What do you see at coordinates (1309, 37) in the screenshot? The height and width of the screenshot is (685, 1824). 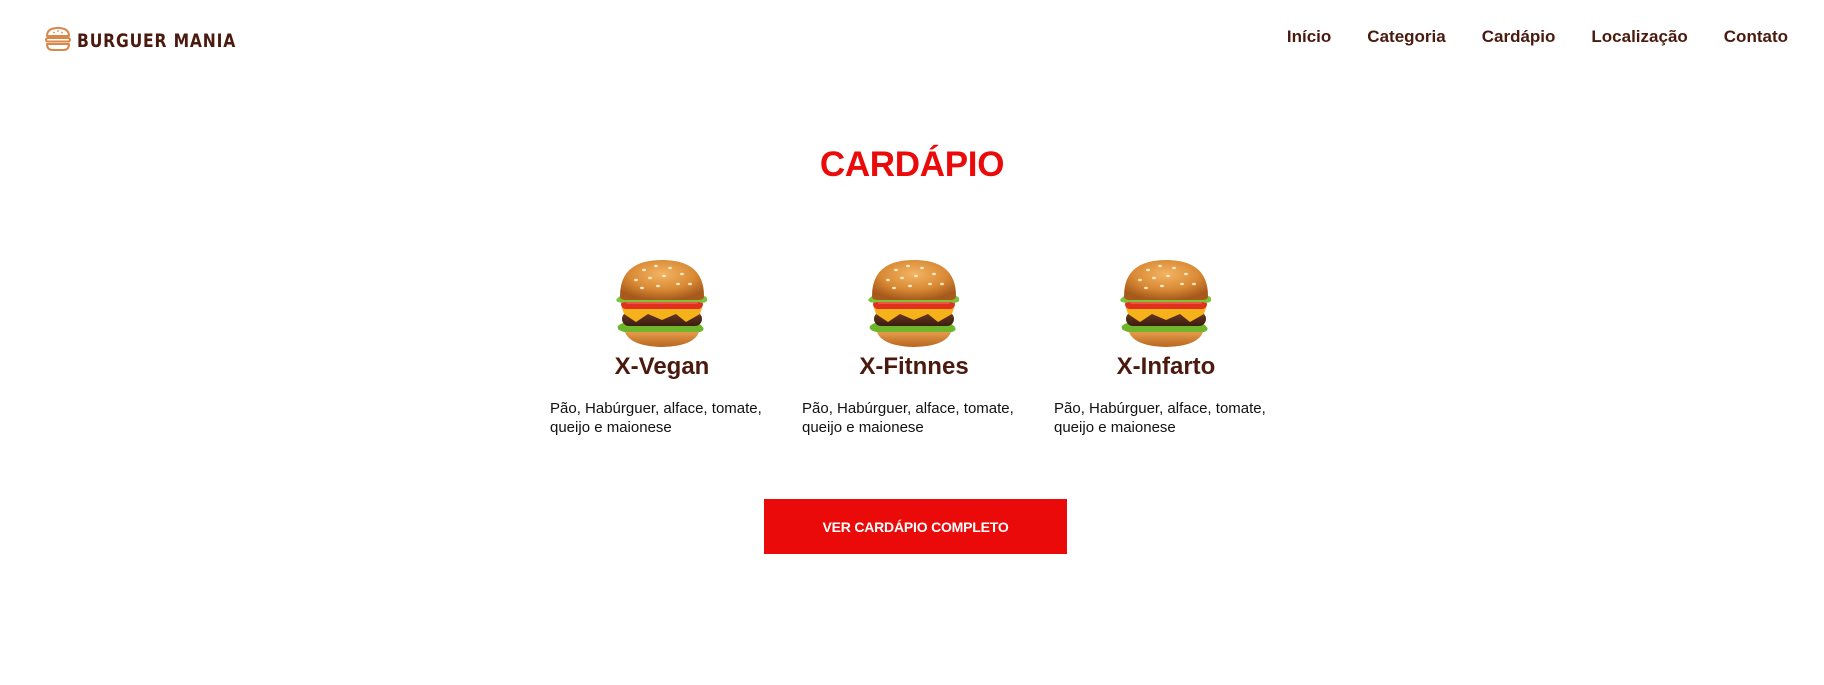 I see `nav-item-inicio: Início` at bounding box center [1309, 37].